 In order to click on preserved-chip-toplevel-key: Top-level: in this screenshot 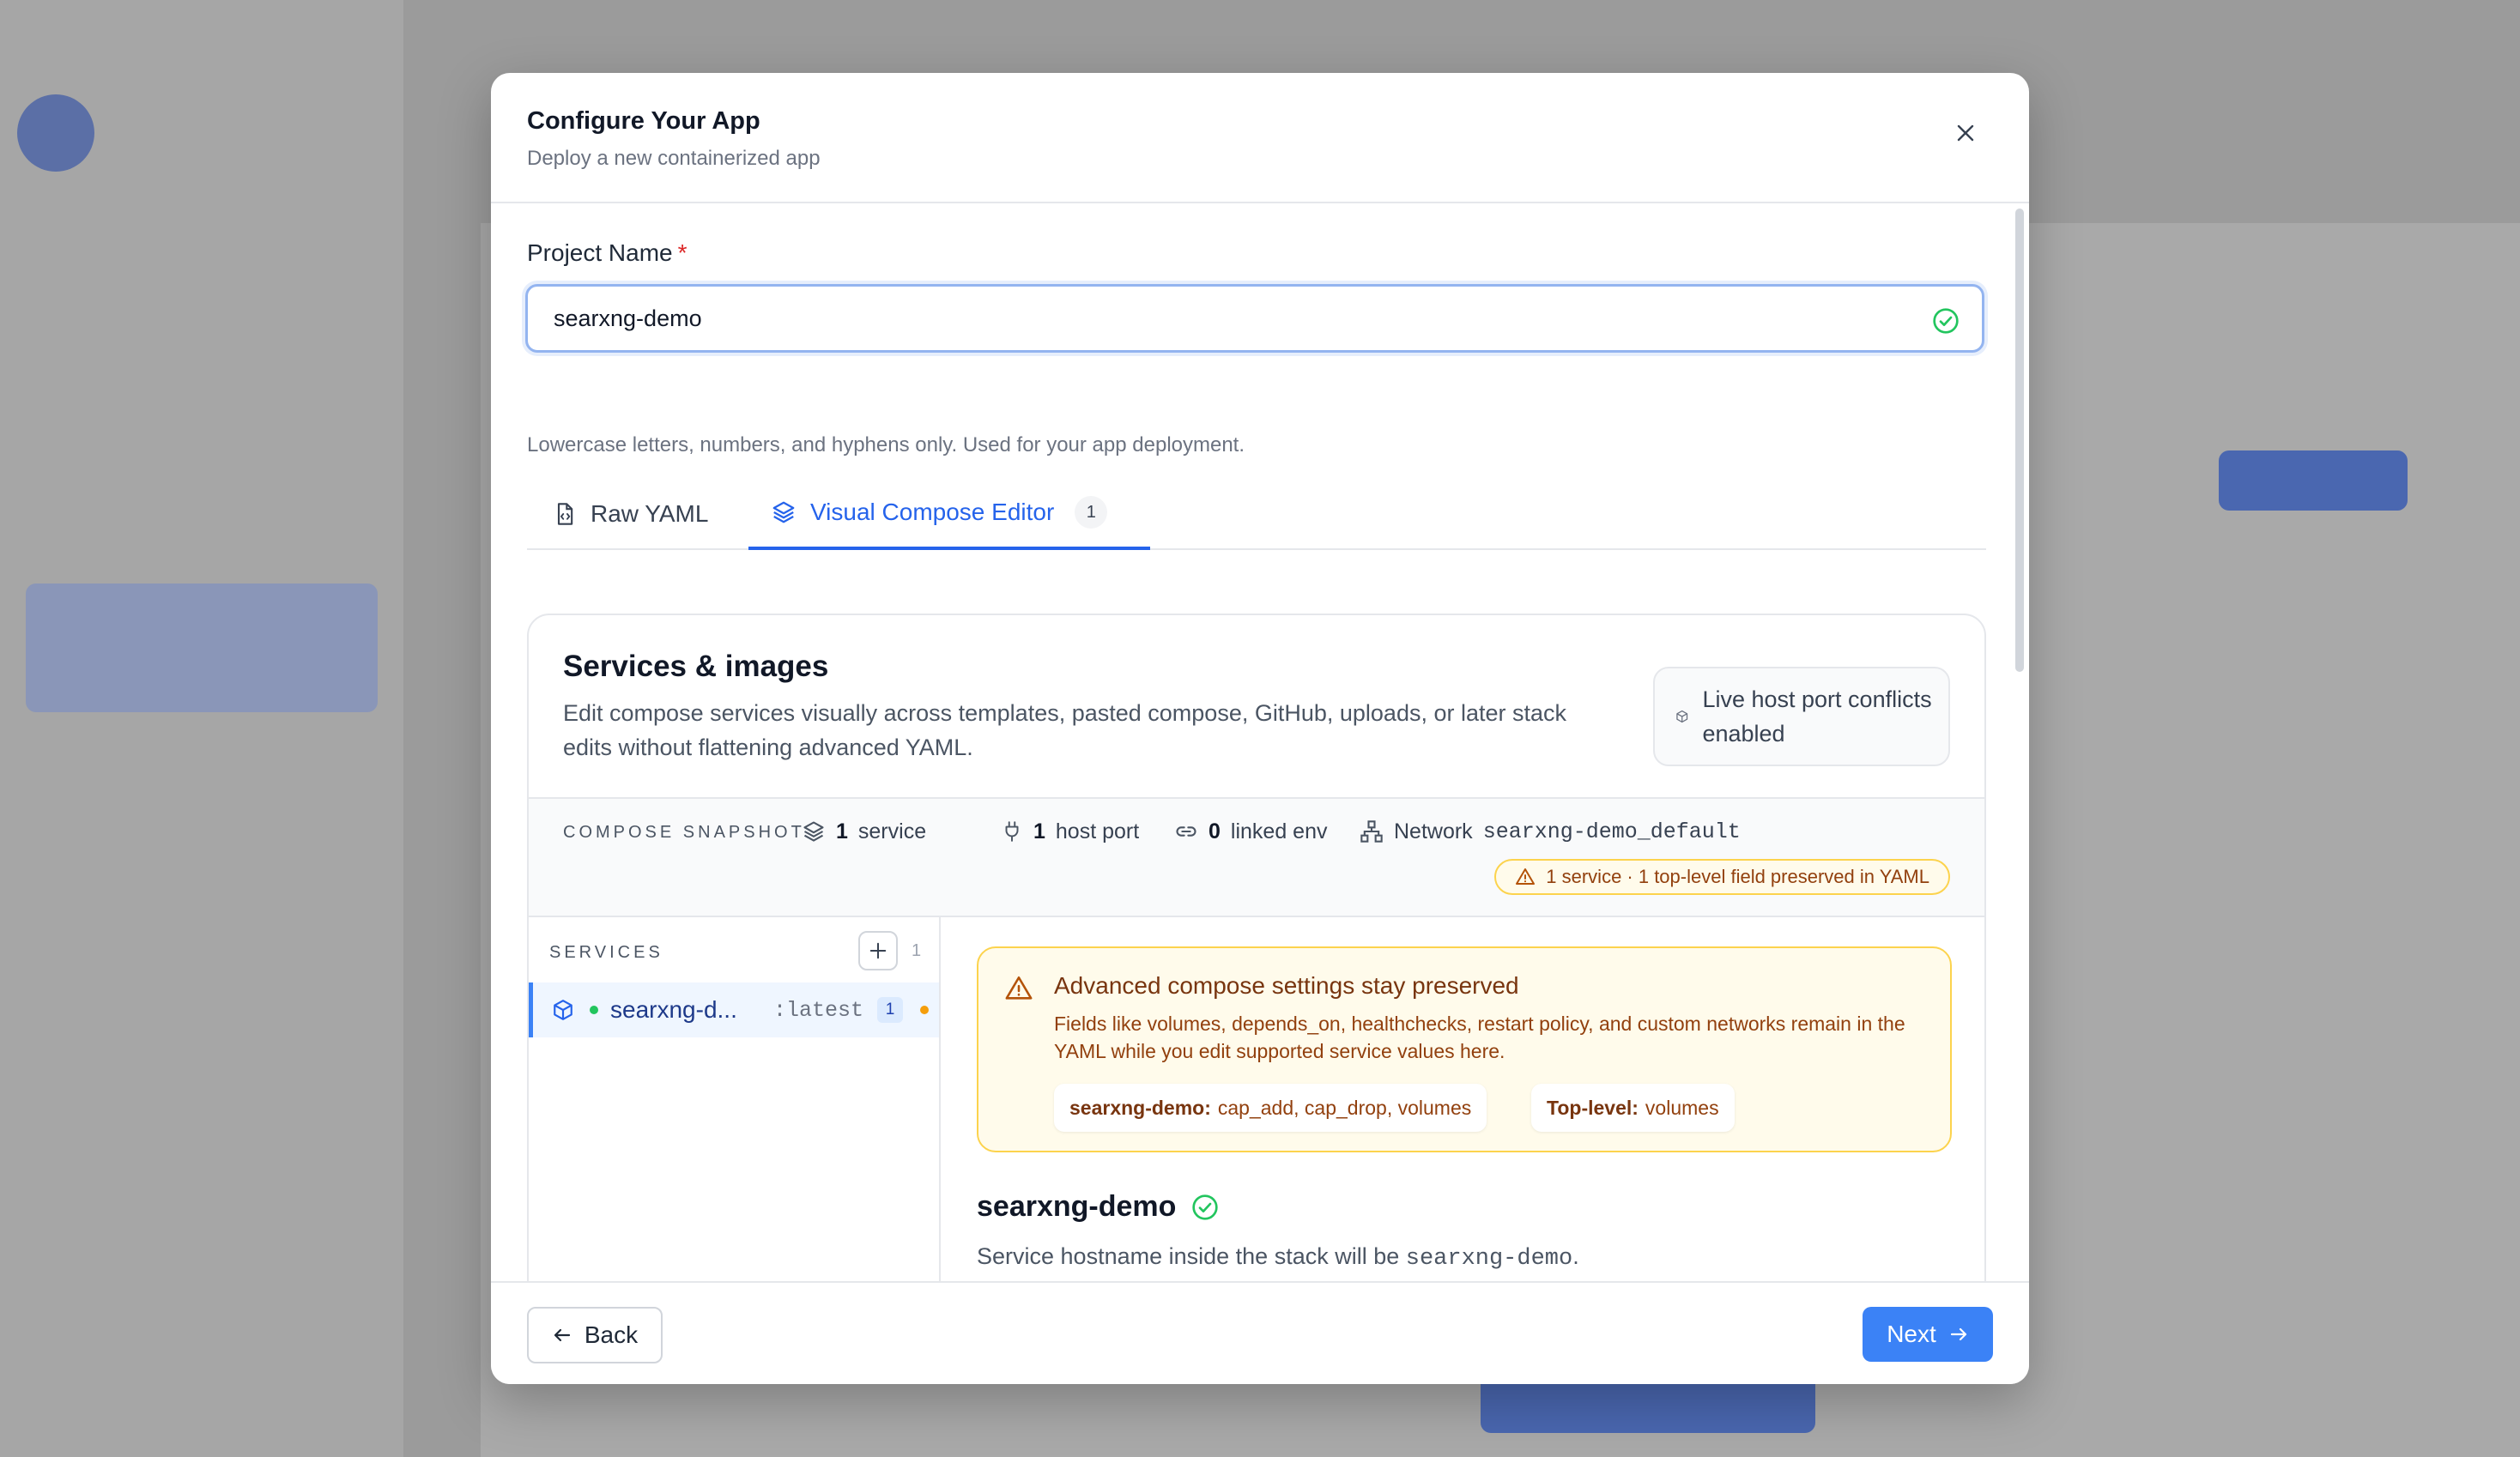, I will do `click(1593, 1107)`.